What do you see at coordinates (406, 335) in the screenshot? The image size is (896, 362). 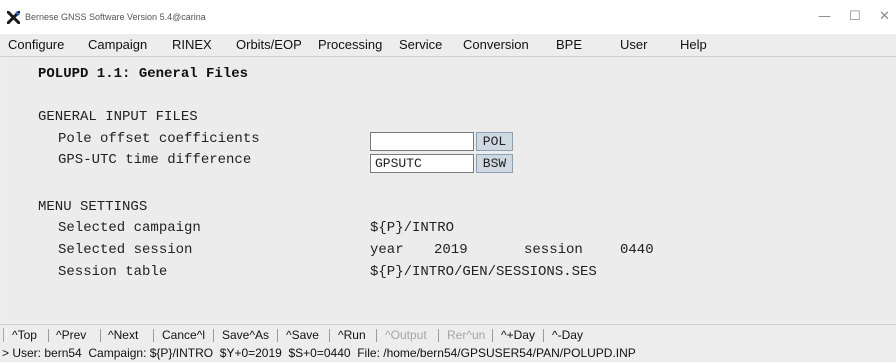 I see `output-button: ^Output` at bounding box center [406, 335].